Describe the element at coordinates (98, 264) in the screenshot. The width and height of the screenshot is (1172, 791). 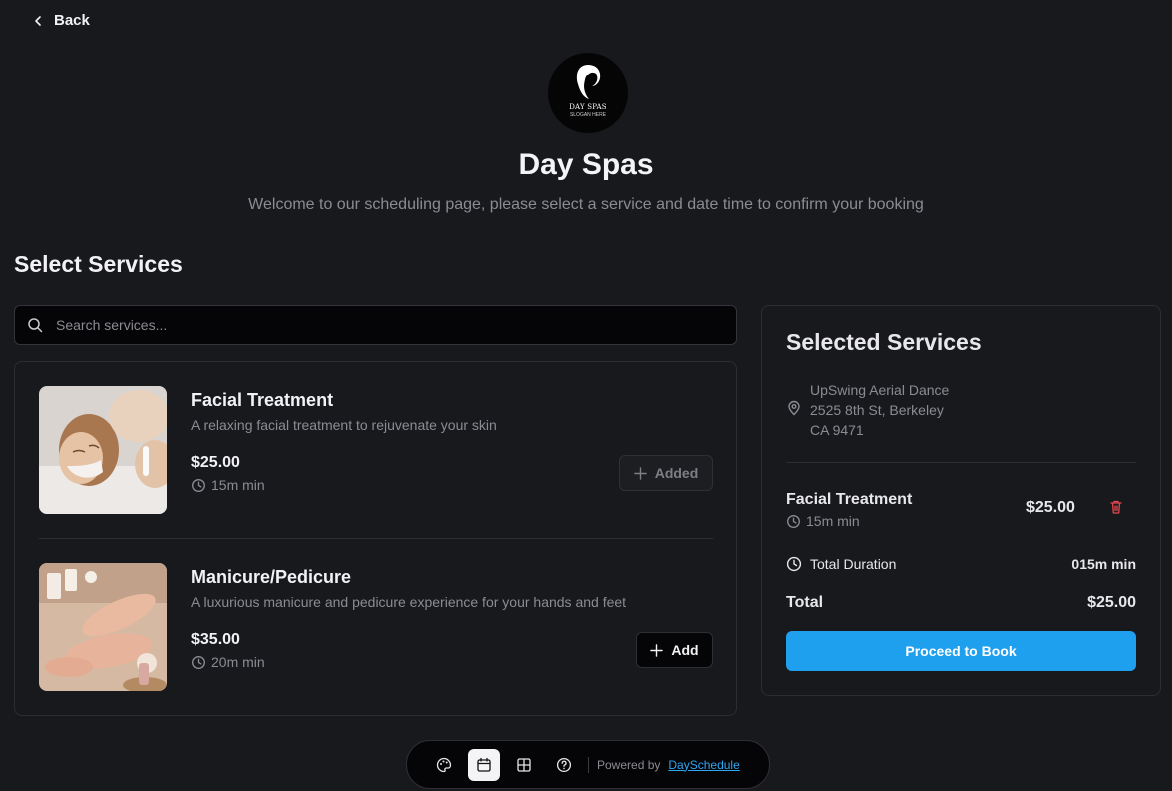
I see `section-title: Select Services` at that location.